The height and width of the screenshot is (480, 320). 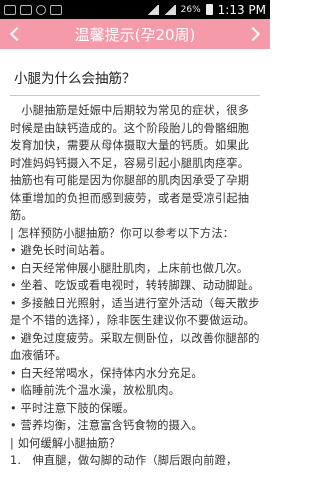 What do you see at coordinates (135, 347) in the screenshot?
I see `list-item: • 避免过度疲劳。采取左侧卧位，以改善你腿部的血液循环。` at bounding box center [135, 347].